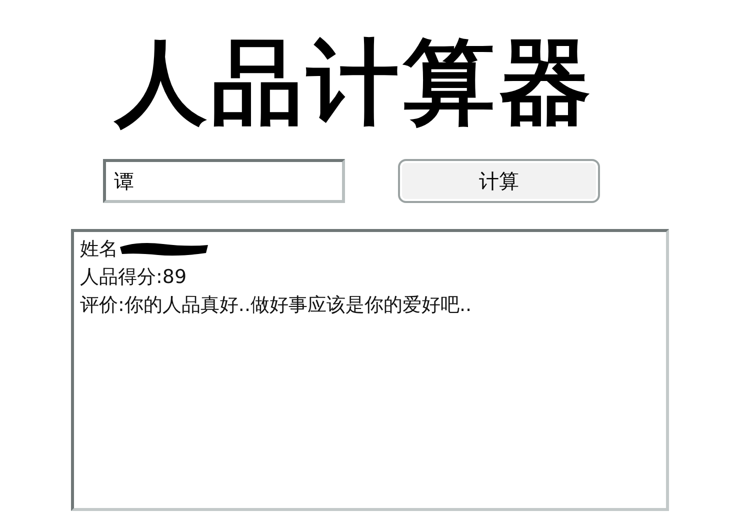  Describe the element at coordinates (276, 305) in the screenshot. I see `result-line: 评价:你的人品真好..做好事应该是你的爱好吧..` at that location.